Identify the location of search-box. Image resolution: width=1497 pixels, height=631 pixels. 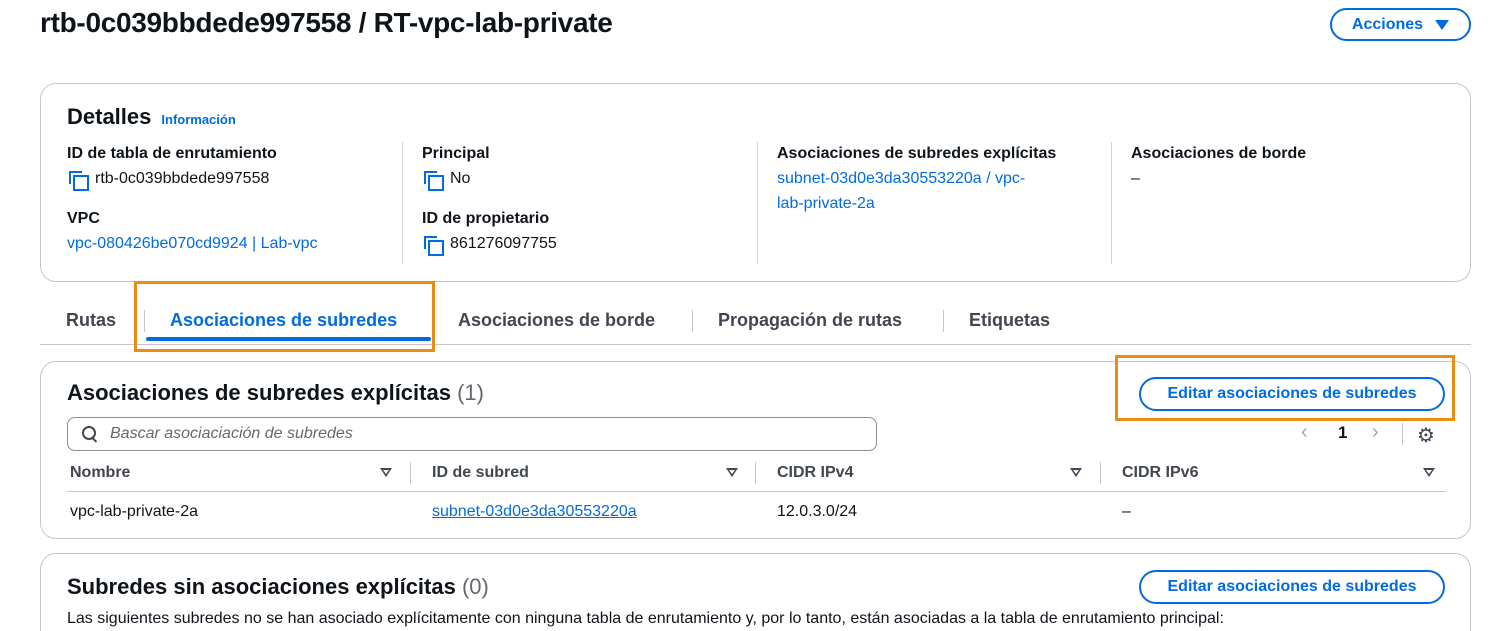
(472, 434).